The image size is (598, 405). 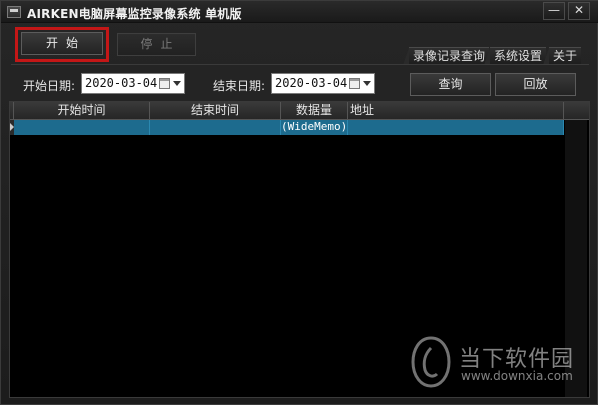 I want to click on tab-record-query: 录像记录查询, so click(x=446, y=56).